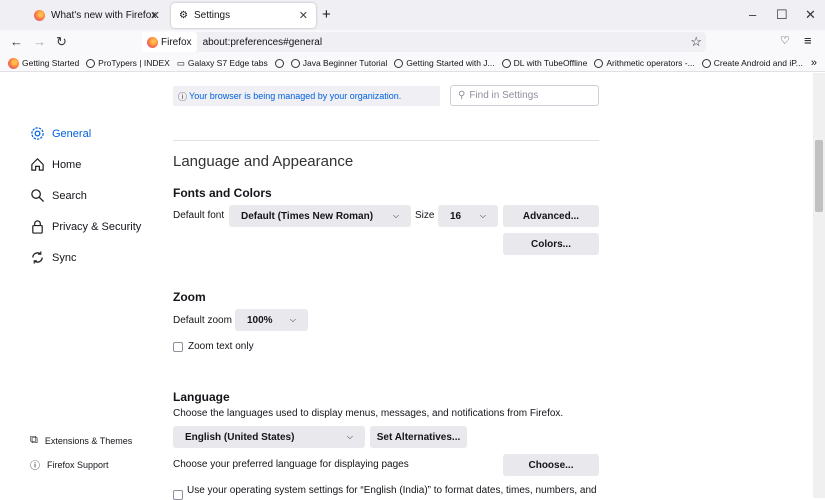 The width and height of the screenshot is (825, 500). I want to click on bookmark-item: Getting Started, so click(44, 63).